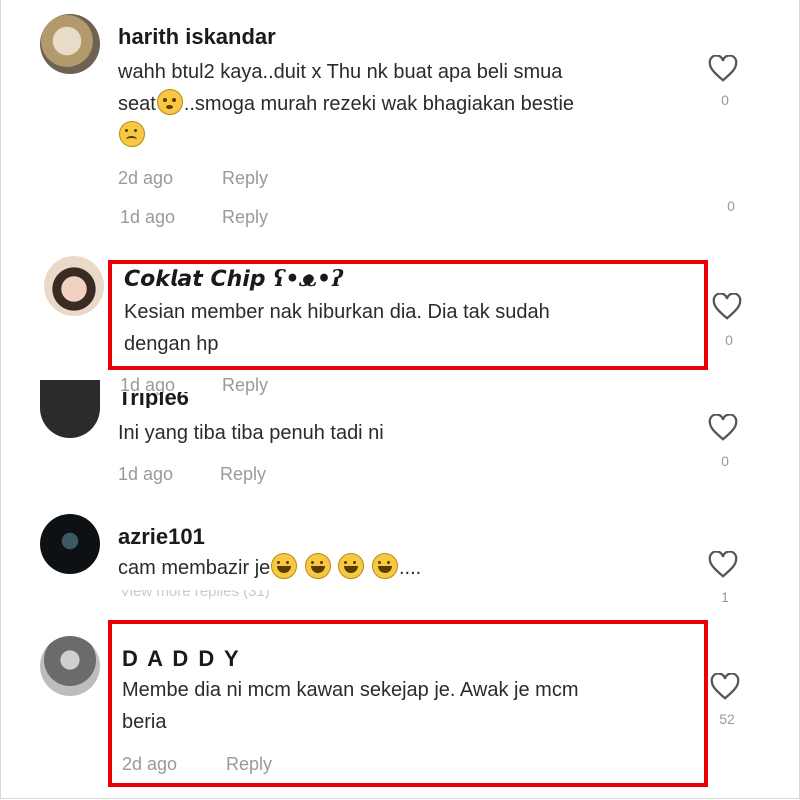 The height and width of the screenshot is (800, 800). What do you see at coordinates (195, 595) in the screenshot?
I see `view-more-replies: View more replies (31)` at bounding box center [195, 595].